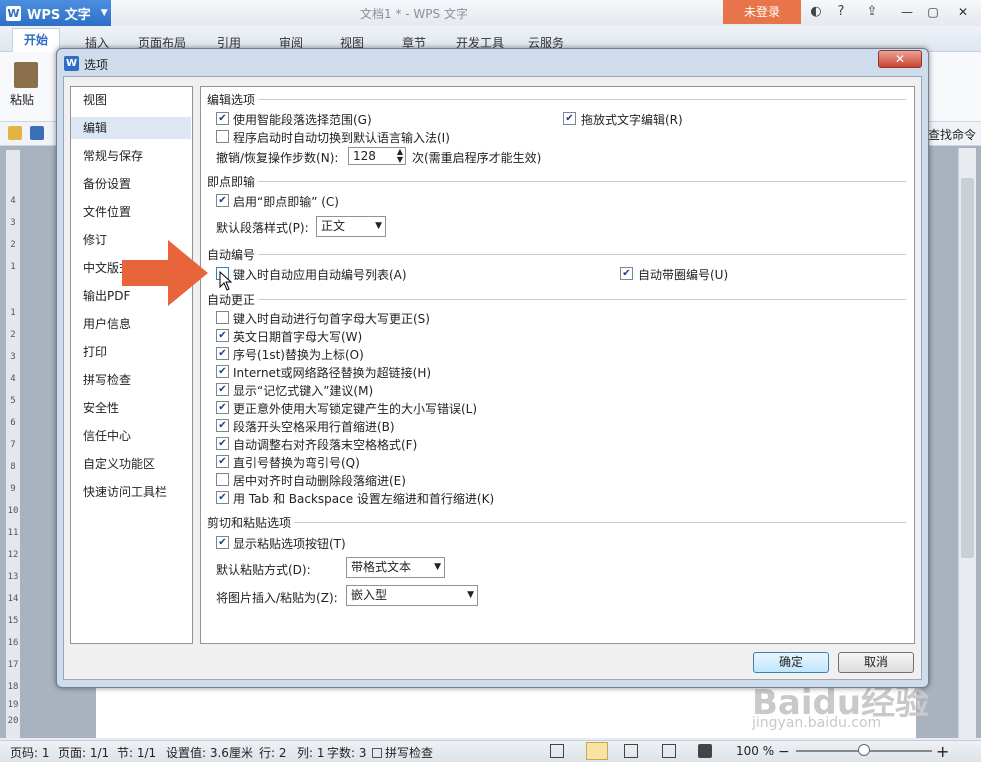  What do you see at coordinates (131, 212) in the screenshot?
I see `sidebar-item-file-location: 文件位置` at bounding box center [131, 212].